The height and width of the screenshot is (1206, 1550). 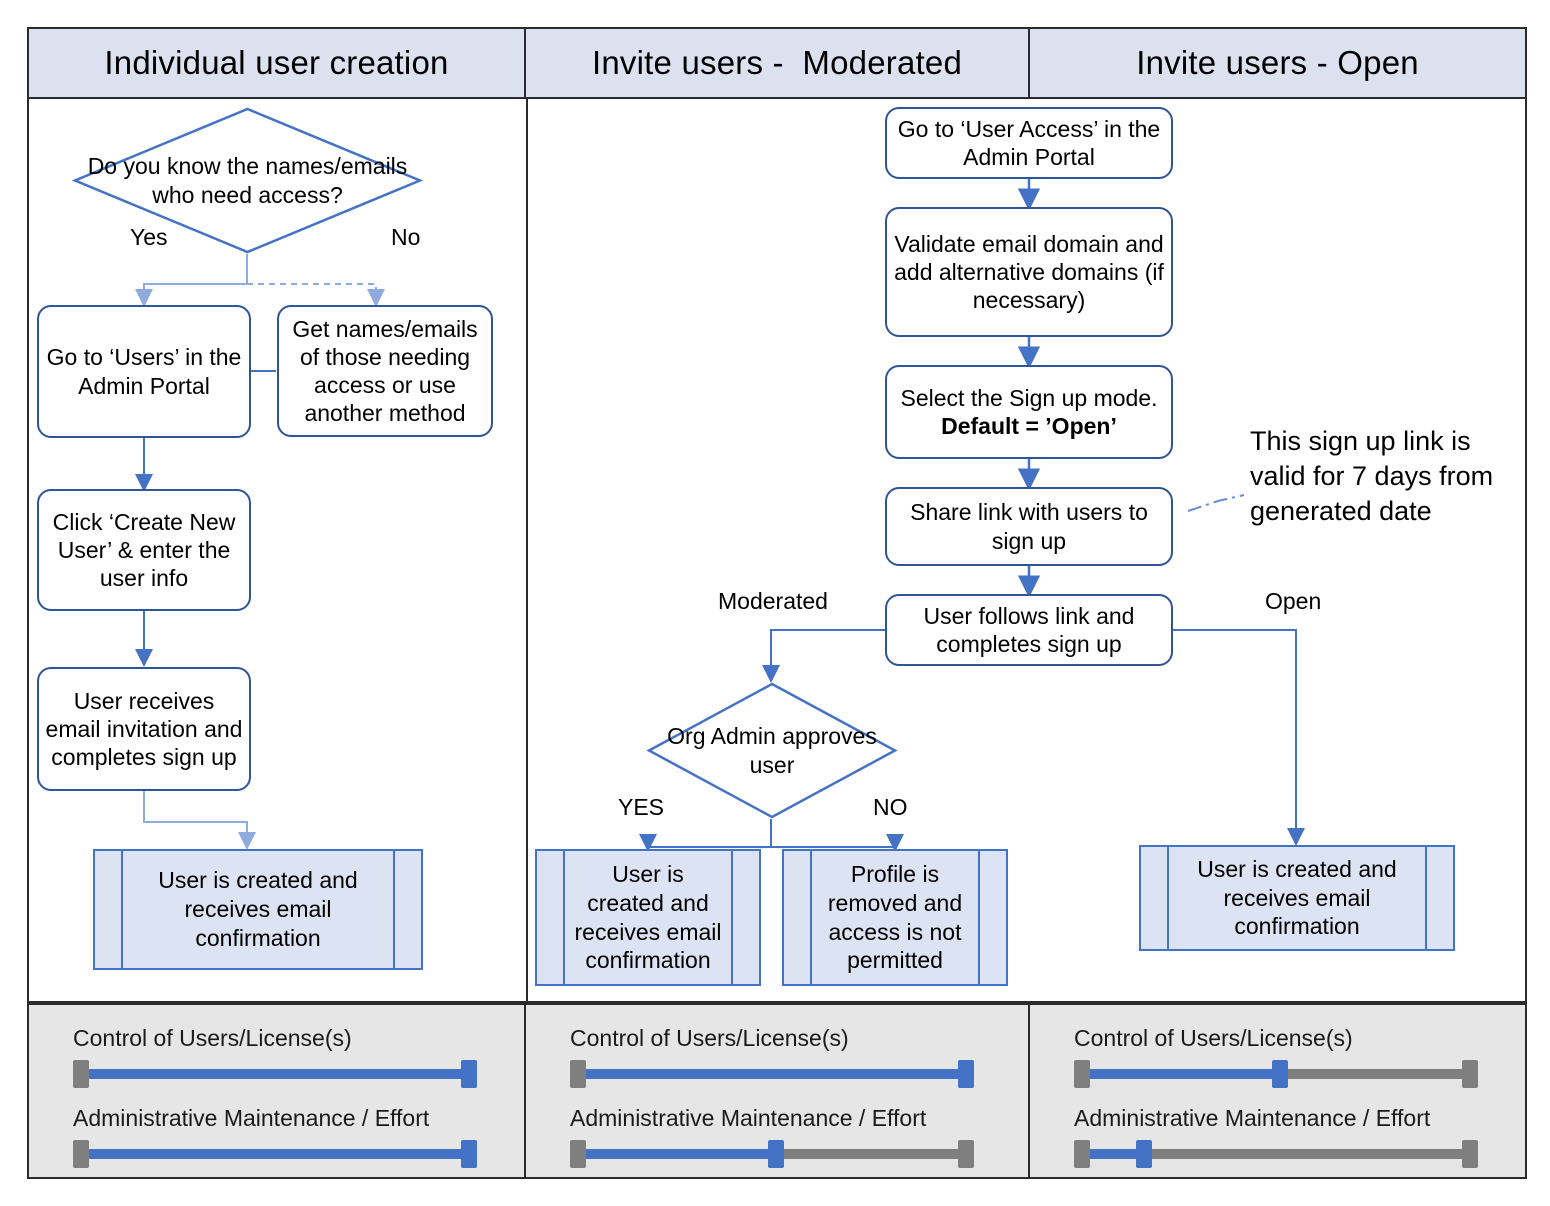 What do you see at coordinates (1293, 601) in the screenshot?
I see `branch-label-open: Open` at bounding box center [1293, 601].